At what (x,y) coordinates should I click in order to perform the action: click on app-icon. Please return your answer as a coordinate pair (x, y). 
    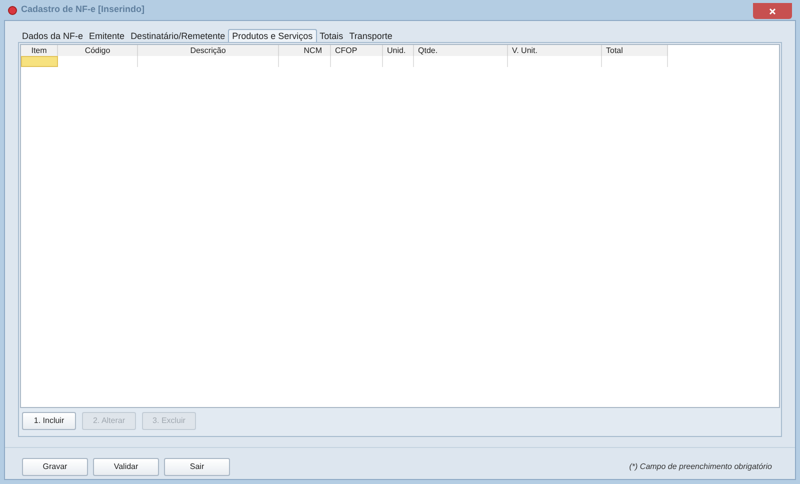
    Looking at the image, I should click on (12, 10).